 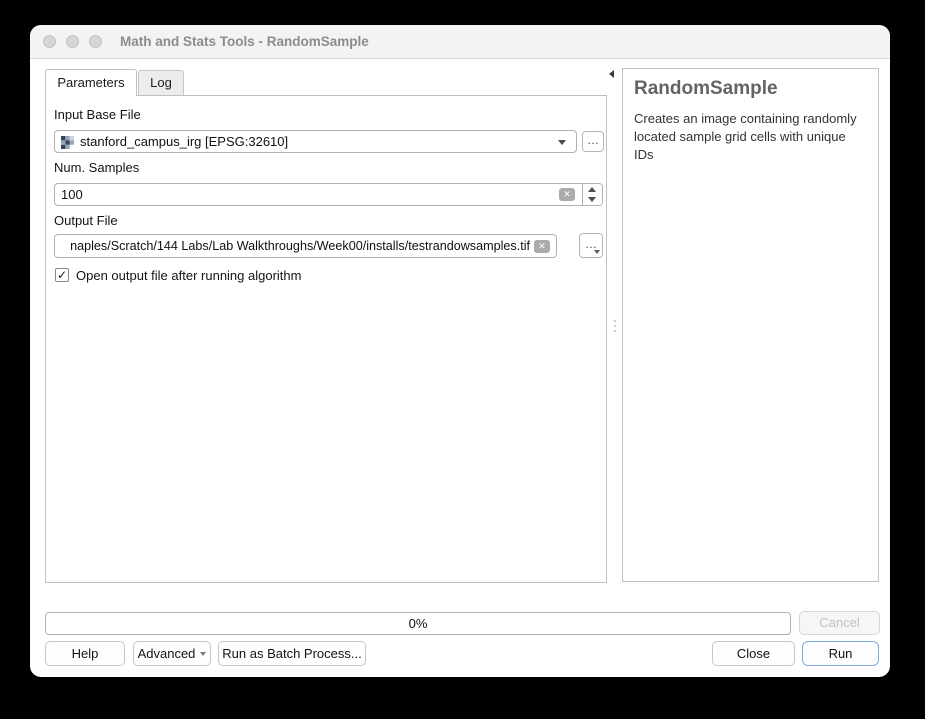 I want to click on spinner-up-icon, so click(x=592, y=189).